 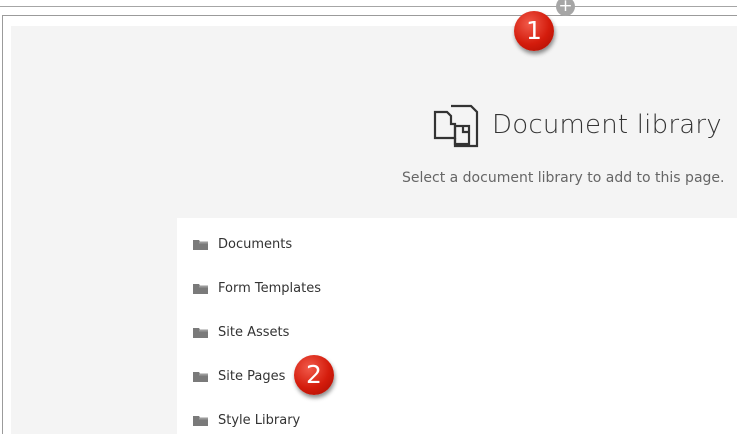 I want to click on library-item-label: Form Templates, so click(x=269, y=288).